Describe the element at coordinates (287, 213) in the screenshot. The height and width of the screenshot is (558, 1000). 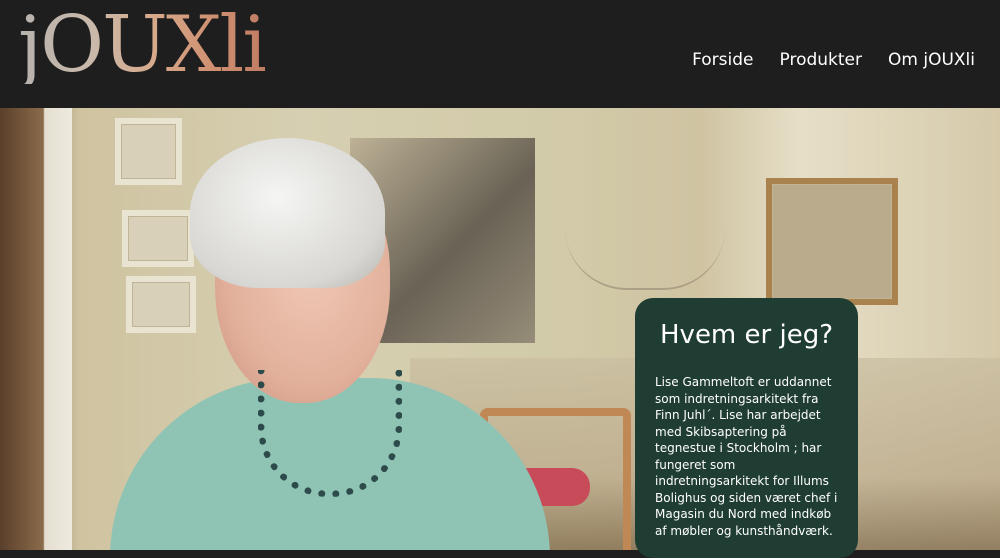
I see `photo-woman-hair` at that location.